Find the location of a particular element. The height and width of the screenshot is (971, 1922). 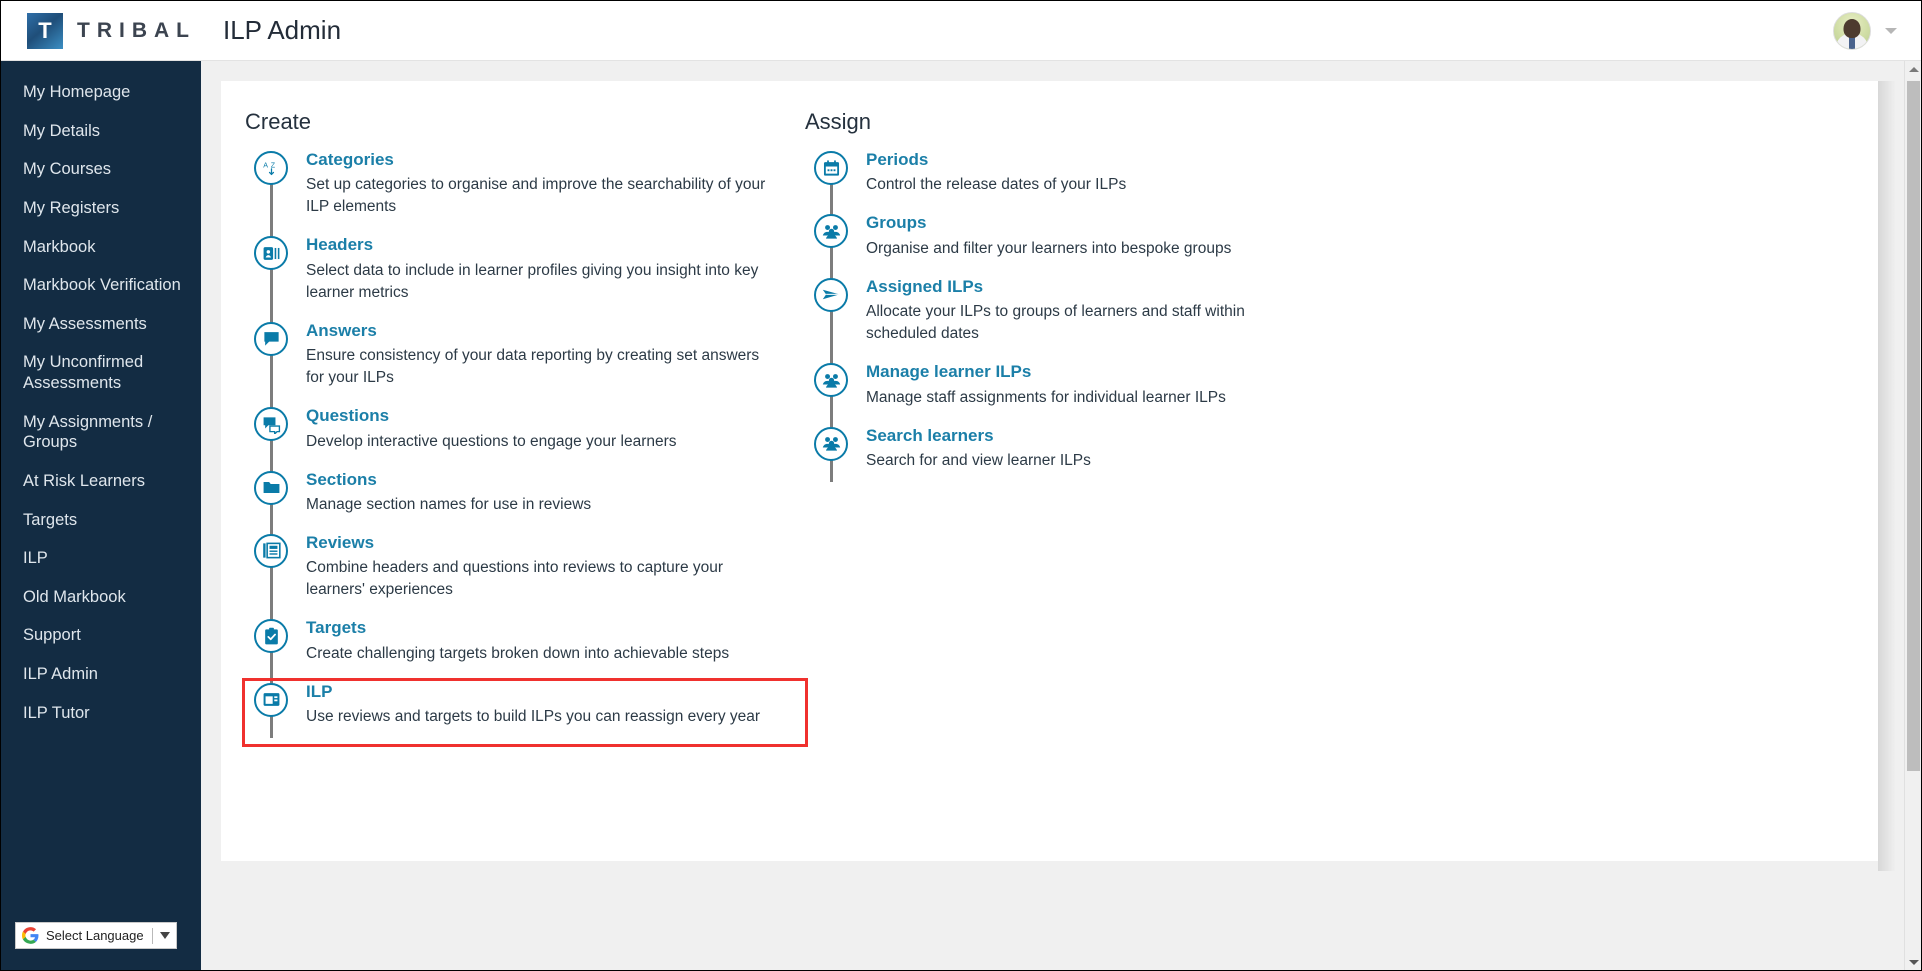

folder-icon is located at coordinates (271, 487).